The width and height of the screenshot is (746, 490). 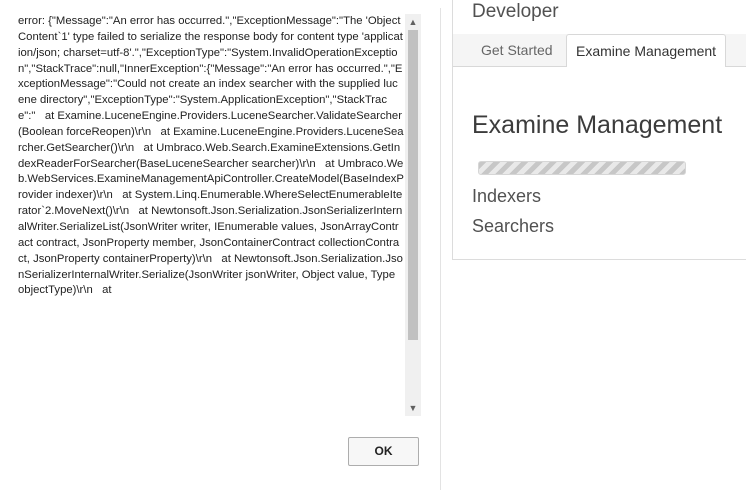 I want to click on progress-fill, so click(x=582, y=168).